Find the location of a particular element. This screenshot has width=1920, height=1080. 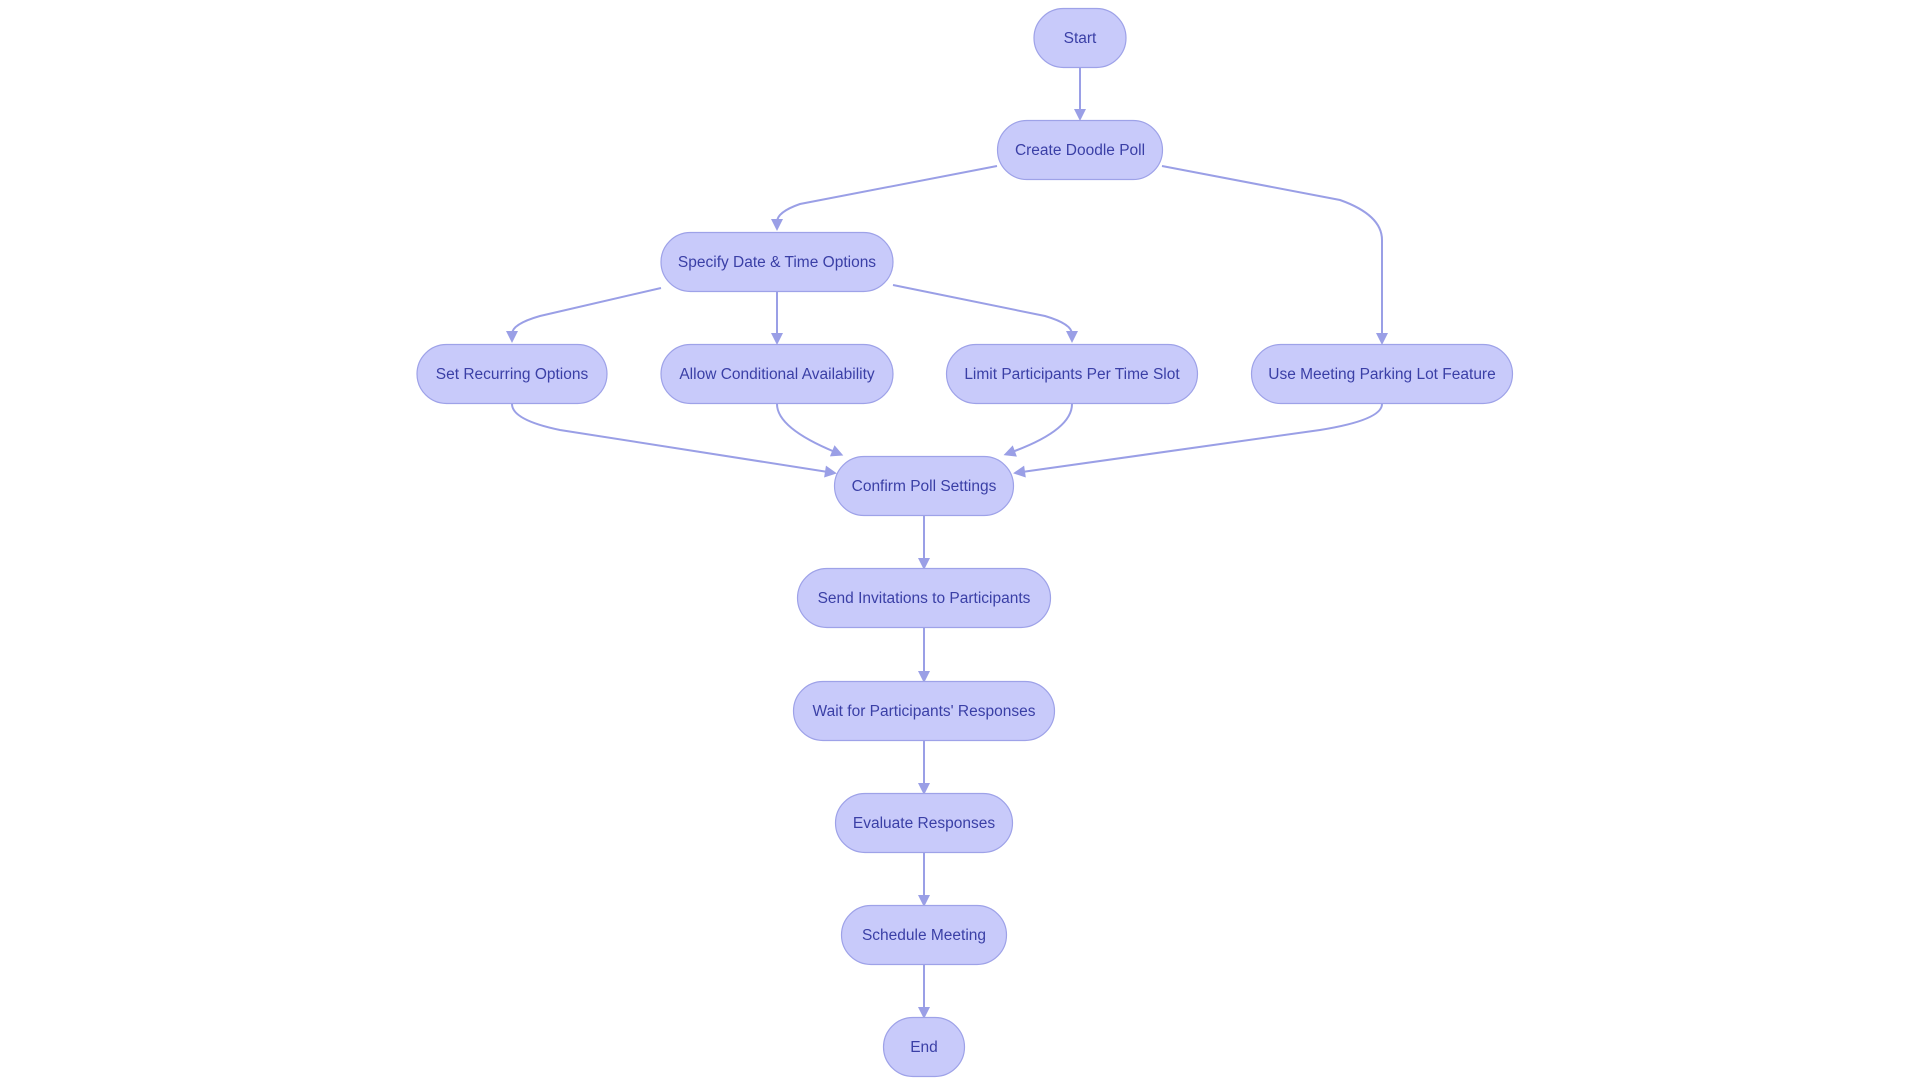

node-send: Send Invitations to Participants is located at coordinates (924, 598).